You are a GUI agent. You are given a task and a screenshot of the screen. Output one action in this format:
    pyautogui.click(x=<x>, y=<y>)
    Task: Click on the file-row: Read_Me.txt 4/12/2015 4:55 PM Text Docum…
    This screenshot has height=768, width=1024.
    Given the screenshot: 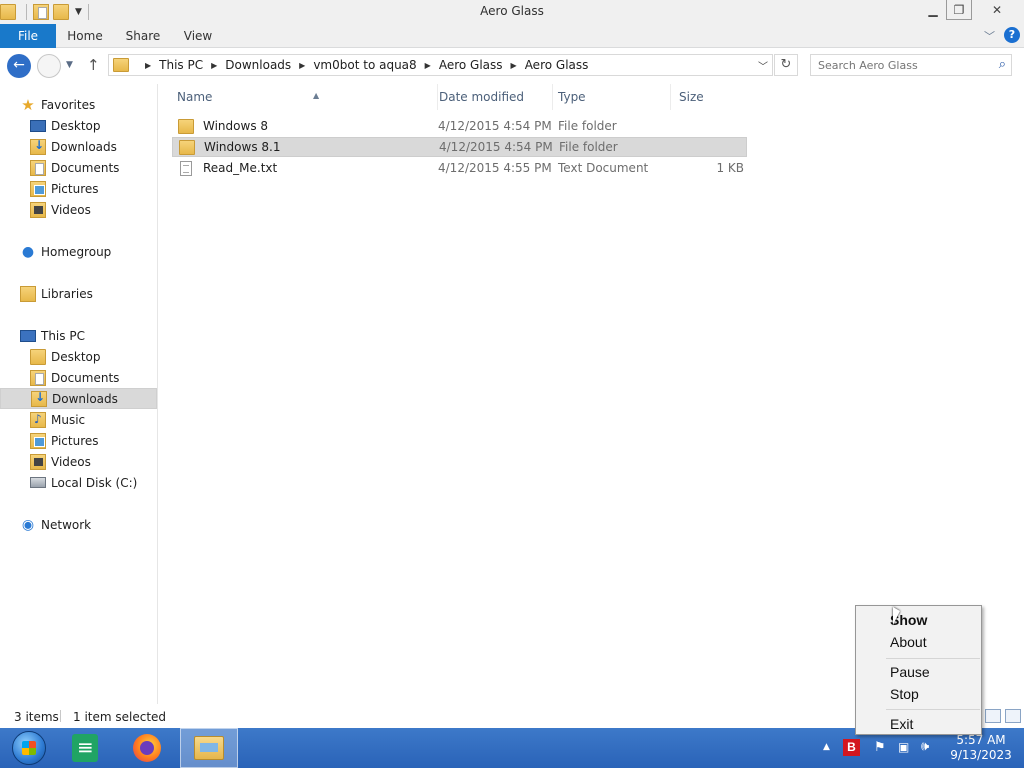 What is the action you would take?
    pyautogui.click(x=459, y=168)
    